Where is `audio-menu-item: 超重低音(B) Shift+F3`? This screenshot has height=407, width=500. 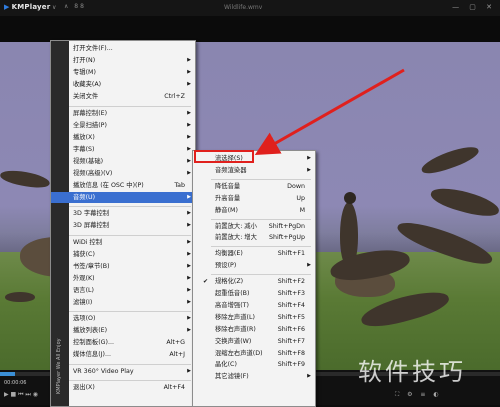
audio-menu-item: 超重低音(B) Shift+F3 is located at coordinates (254, 293).